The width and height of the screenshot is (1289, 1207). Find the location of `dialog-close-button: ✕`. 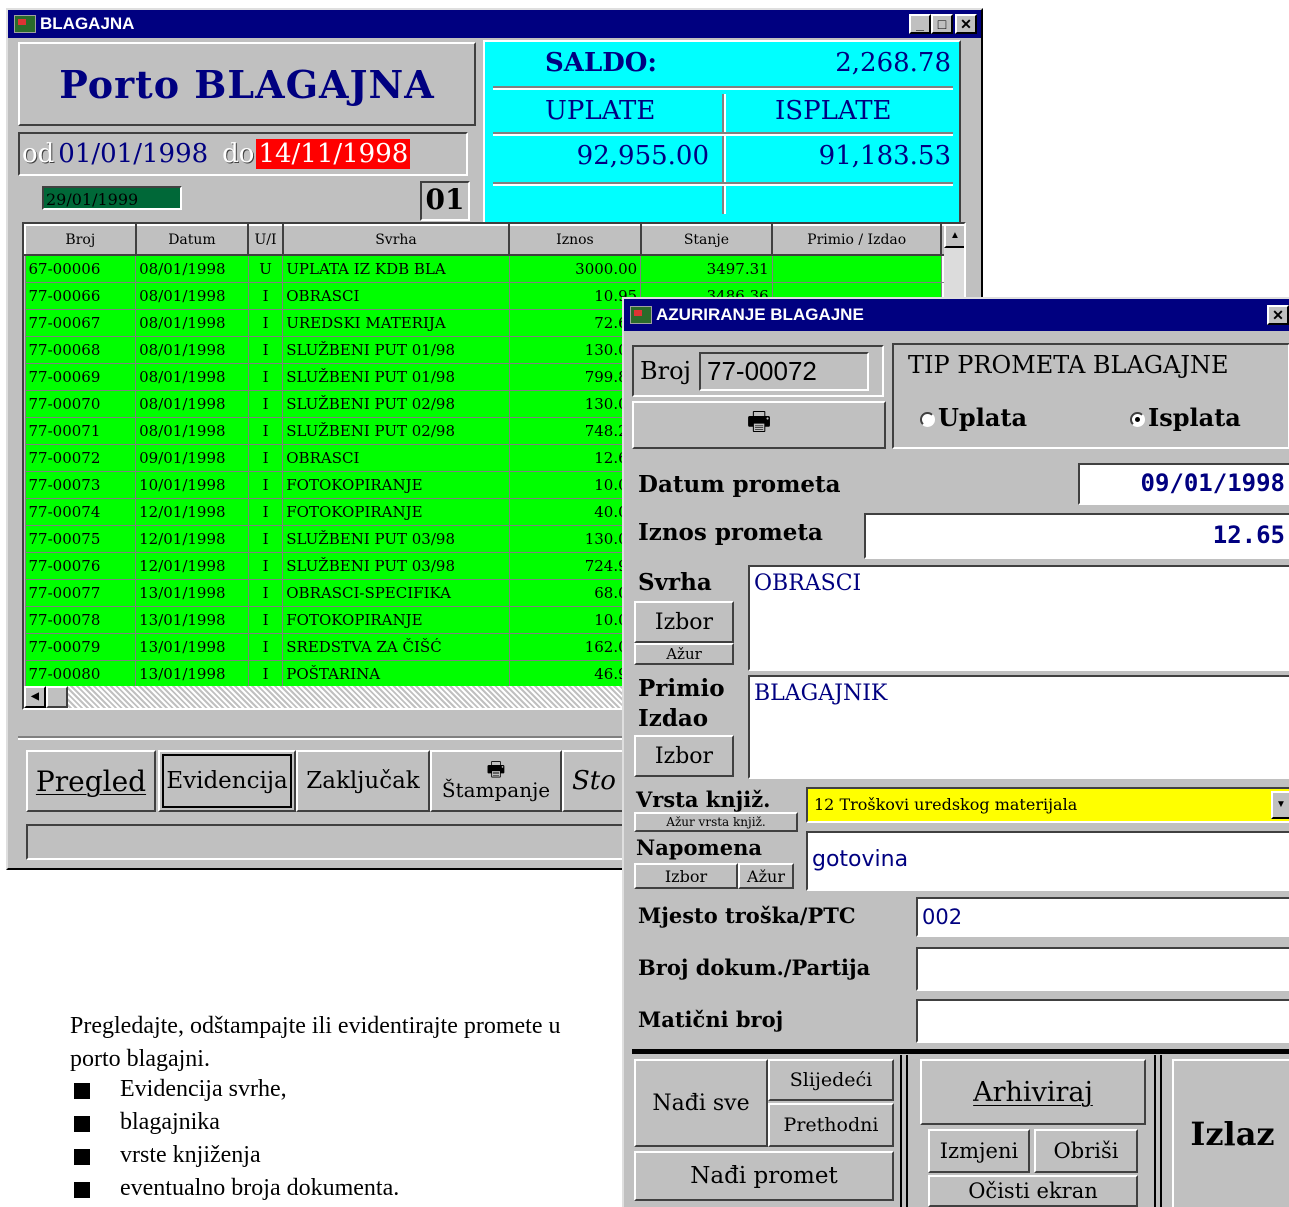

dialog-close-button: ✕ is located at coordinates (1278, 315).